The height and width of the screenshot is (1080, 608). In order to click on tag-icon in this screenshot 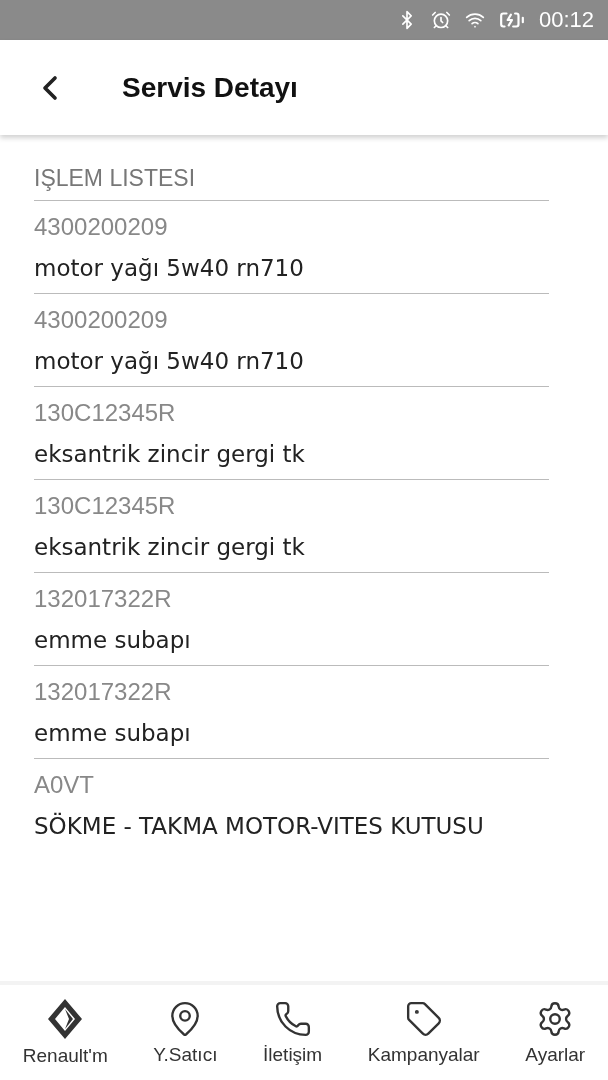, I will do `click(423, 1018)`.